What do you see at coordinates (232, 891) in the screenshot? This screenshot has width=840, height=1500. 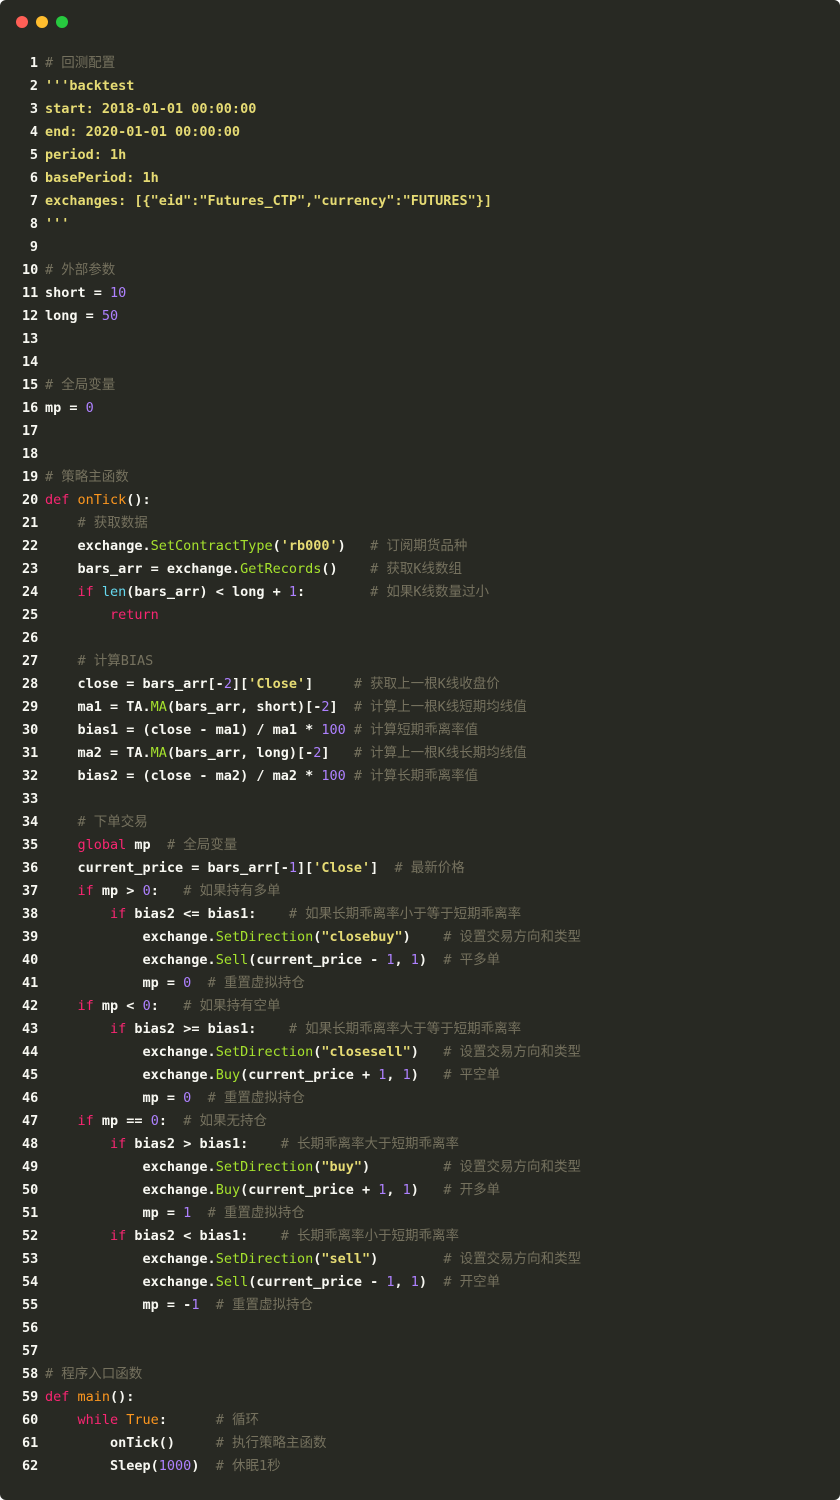 I see `code-token: # 如果持有多单` at bounding box center [232, 891].